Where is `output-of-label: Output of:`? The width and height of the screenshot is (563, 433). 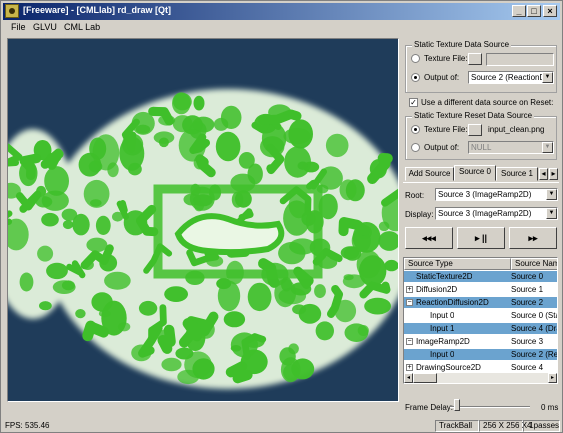
output-of-label: Output of: is located at coordinates (442, 77).